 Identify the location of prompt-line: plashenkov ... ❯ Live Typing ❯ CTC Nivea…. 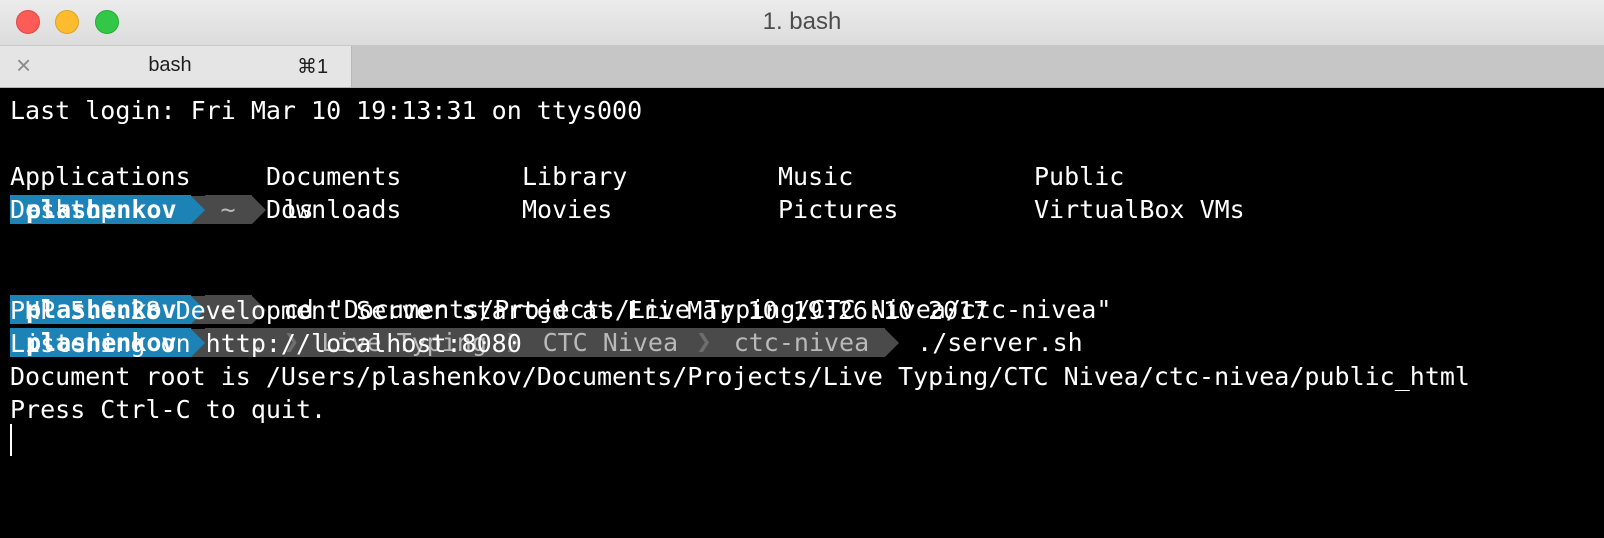
(546, 308).